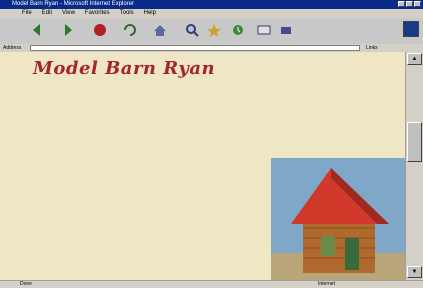  What do you see at coordinates (286, 30) in the screenshot?
I see `print-icon` at bounding box center [286, 30].